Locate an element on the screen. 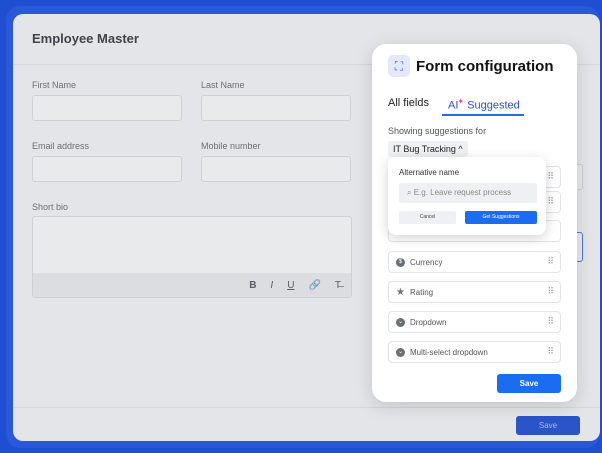 This screenshot has width=602, height=453. showing-label: Showing suggestions for is located at coordinates (437, 131).